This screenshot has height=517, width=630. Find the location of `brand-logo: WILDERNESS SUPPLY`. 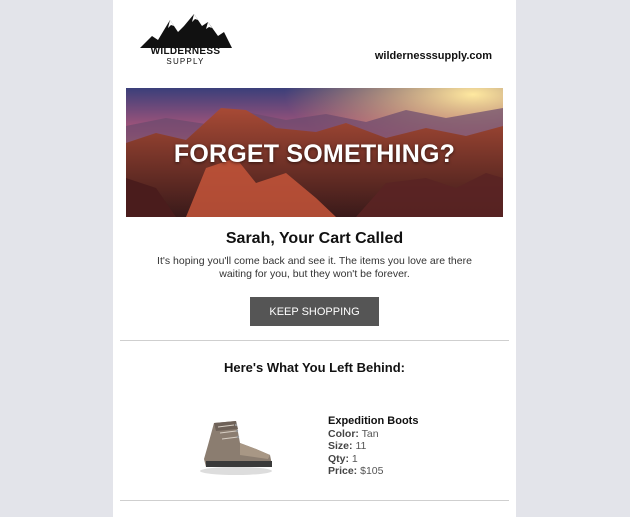

brand-logo: WILDERNESS SUPPLY is located at coordinates (185, 40).